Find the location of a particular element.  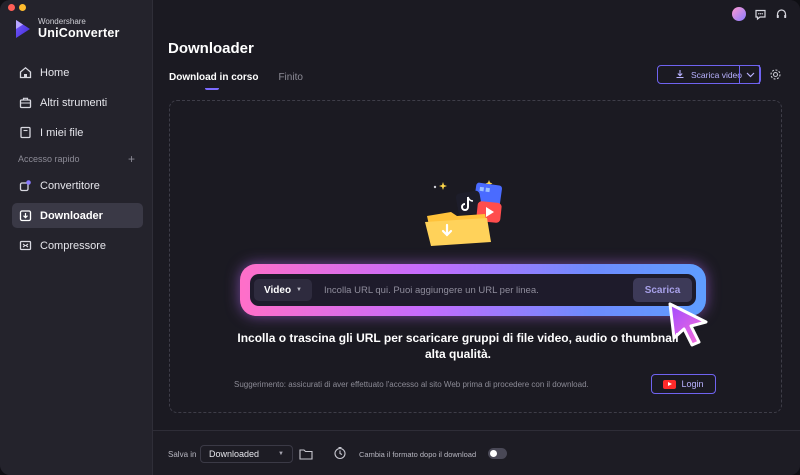

quick-access-label: Accesso rapido is located at coordinates (49, 159).